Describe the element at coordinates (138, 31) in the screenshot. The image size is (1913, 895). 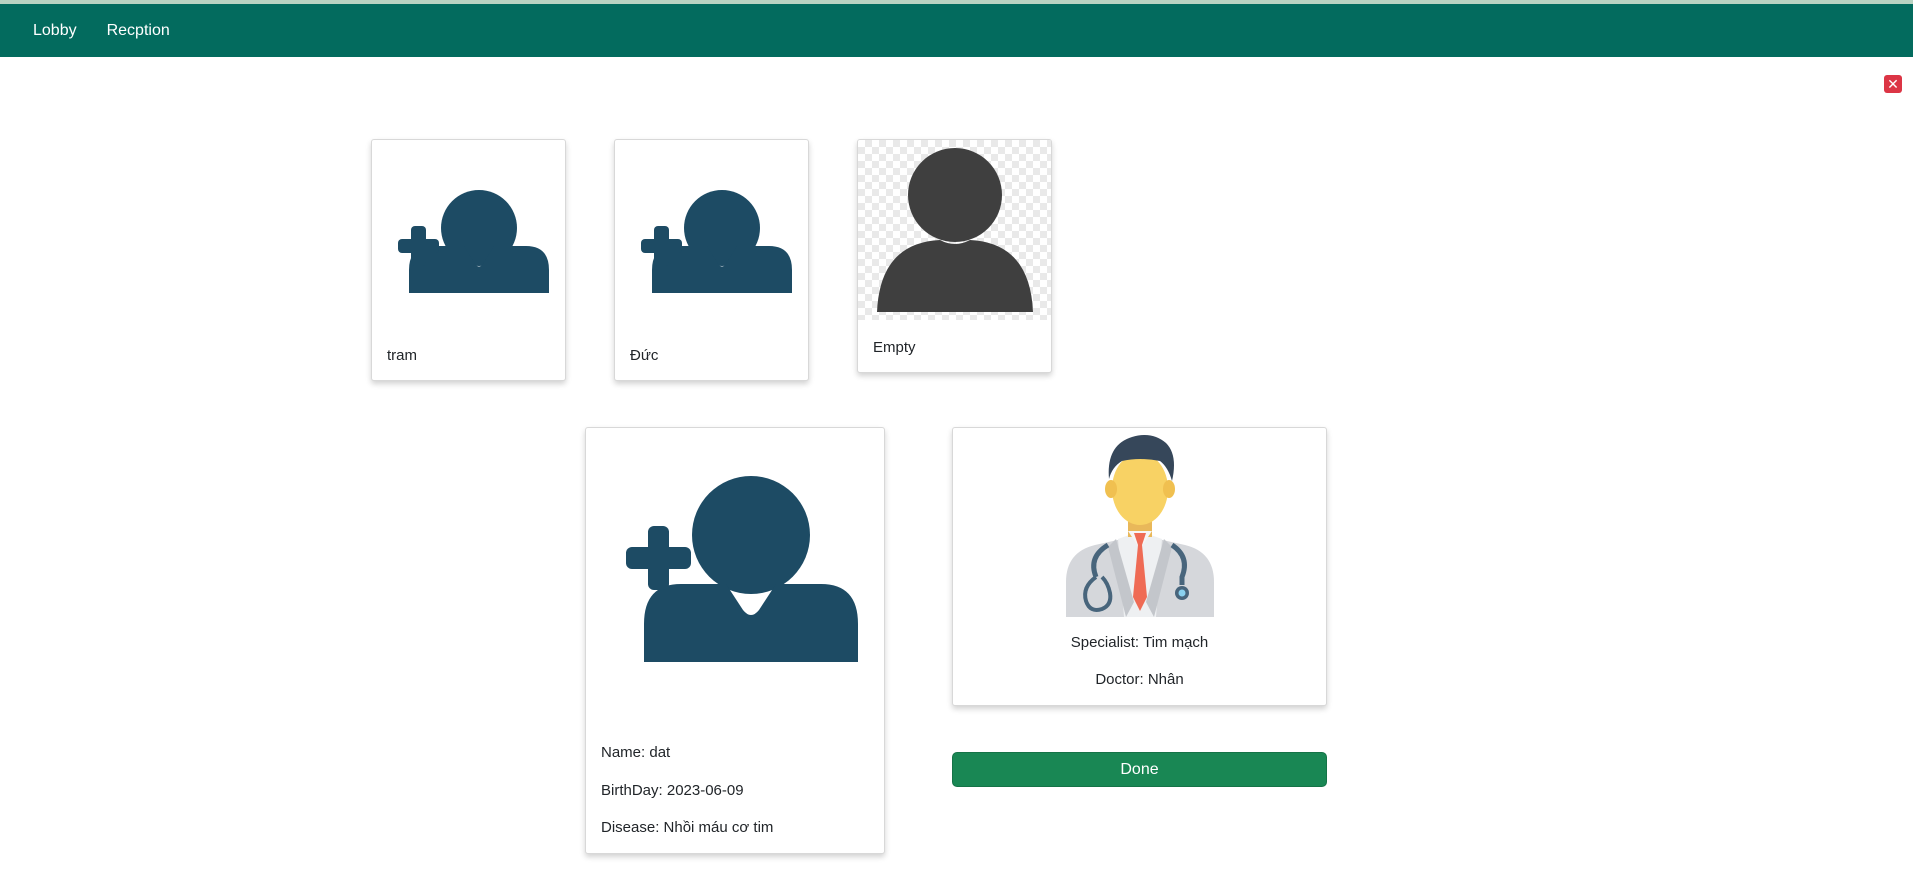
I see `nav-link-reception: Recption` at that location.